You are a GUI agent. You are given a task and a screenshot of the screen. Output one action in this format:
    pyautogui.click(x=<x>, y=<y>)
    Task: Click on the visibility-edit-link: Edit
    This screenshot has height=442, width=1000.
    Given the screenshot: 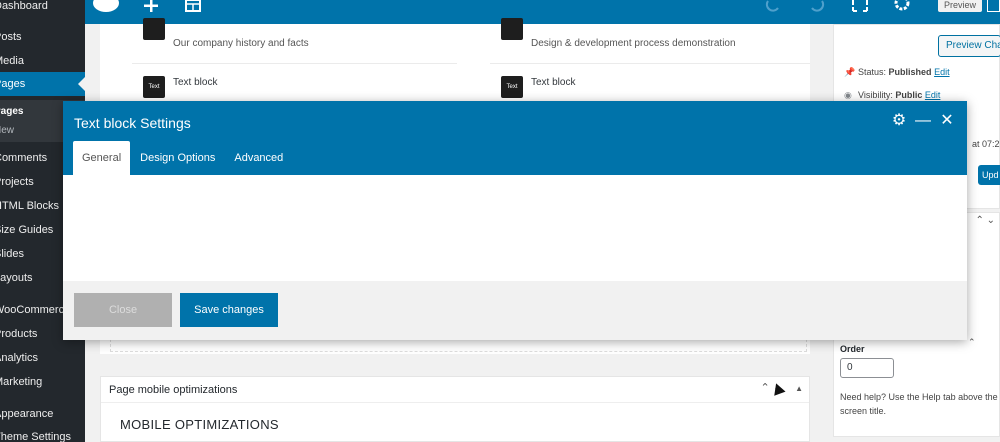 What is the action you would take?
    pyautogui.click(x=933, y=95)
    